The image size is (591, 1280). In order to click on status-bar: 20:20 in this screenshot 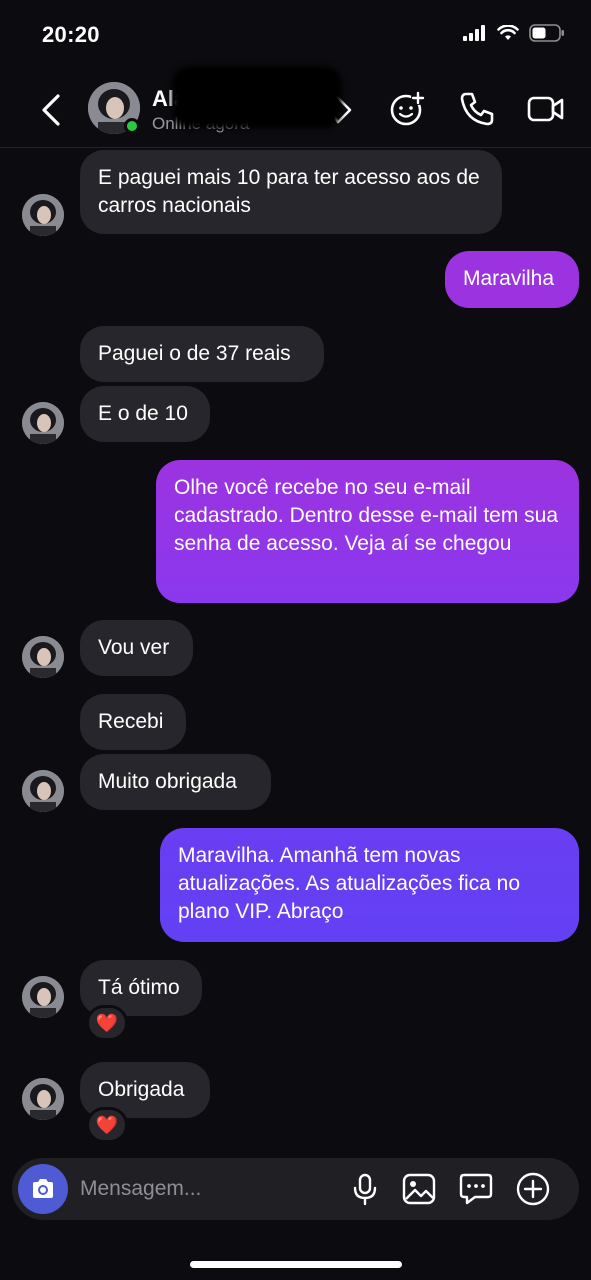, I will do `click(295, 35)`.